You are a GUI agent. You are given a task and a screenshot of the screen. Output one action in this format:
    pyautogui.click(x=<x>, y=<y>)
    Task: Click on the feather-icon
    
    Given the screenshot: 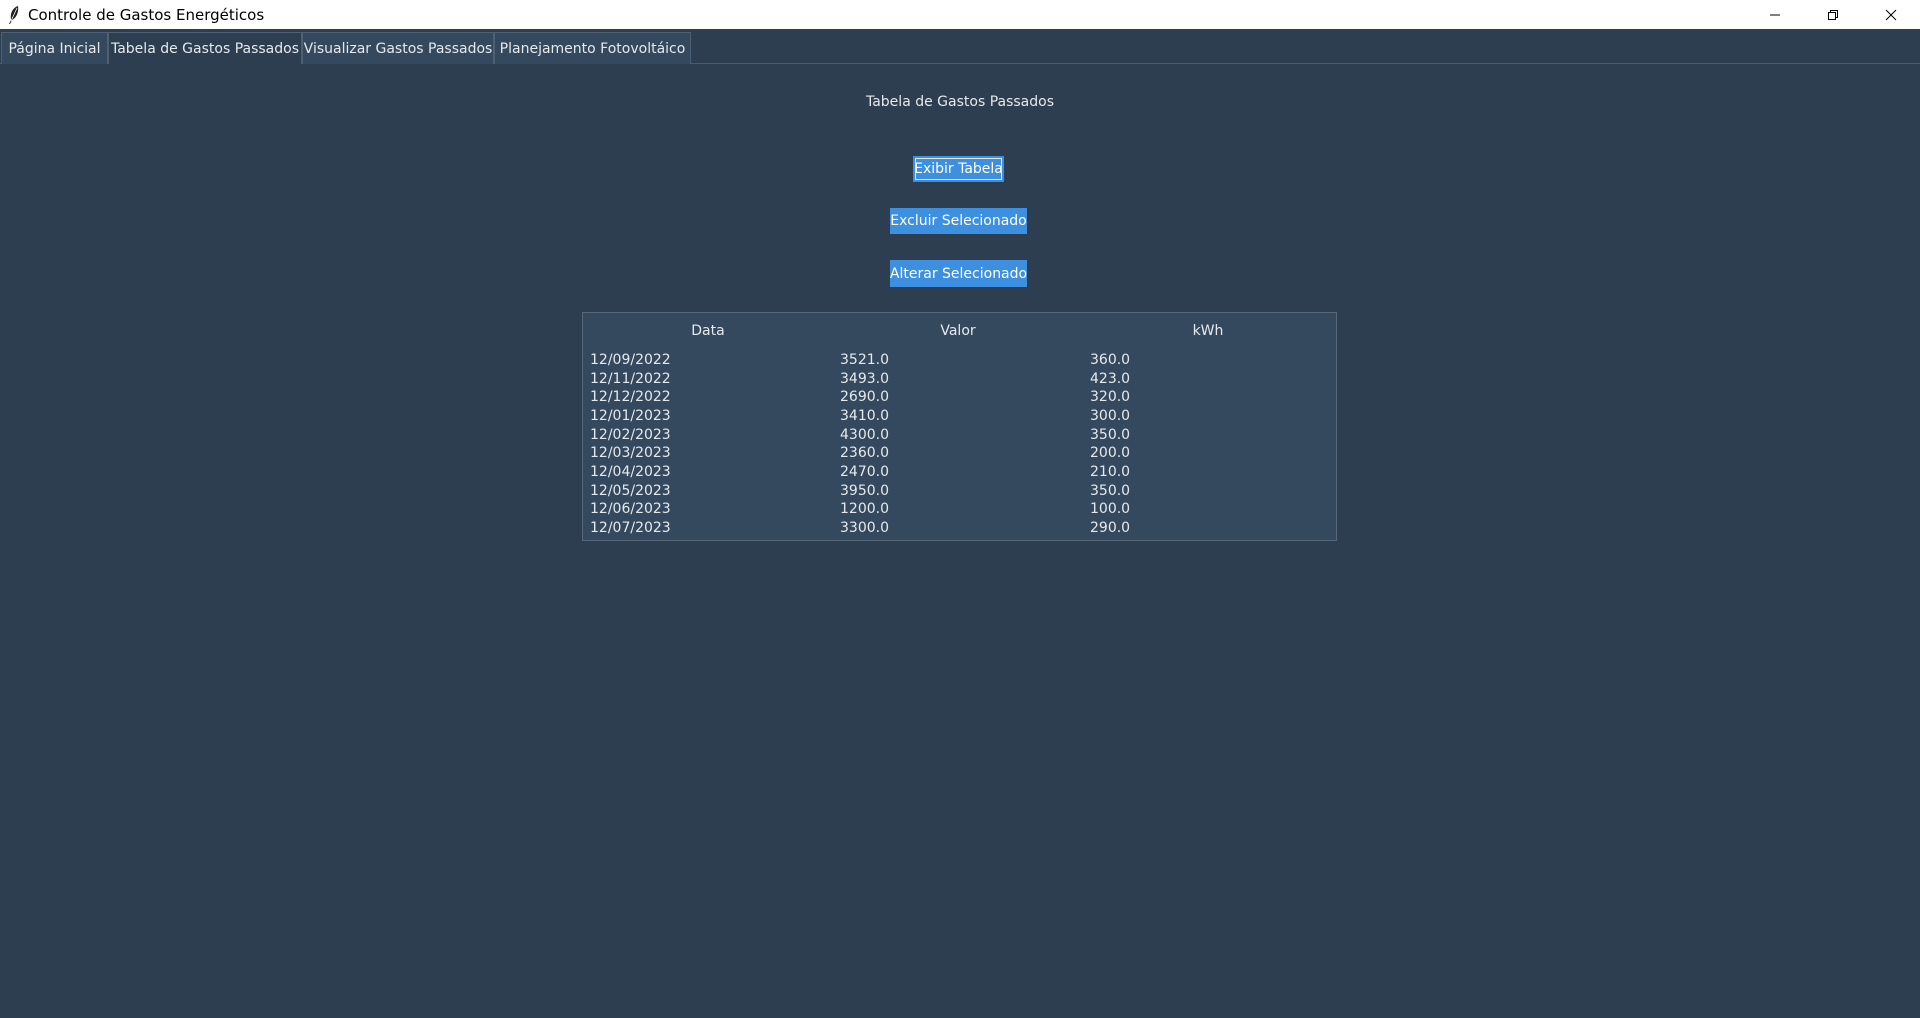 What is the action you would take?
    pyautogui.click(x=14, y=14)
    